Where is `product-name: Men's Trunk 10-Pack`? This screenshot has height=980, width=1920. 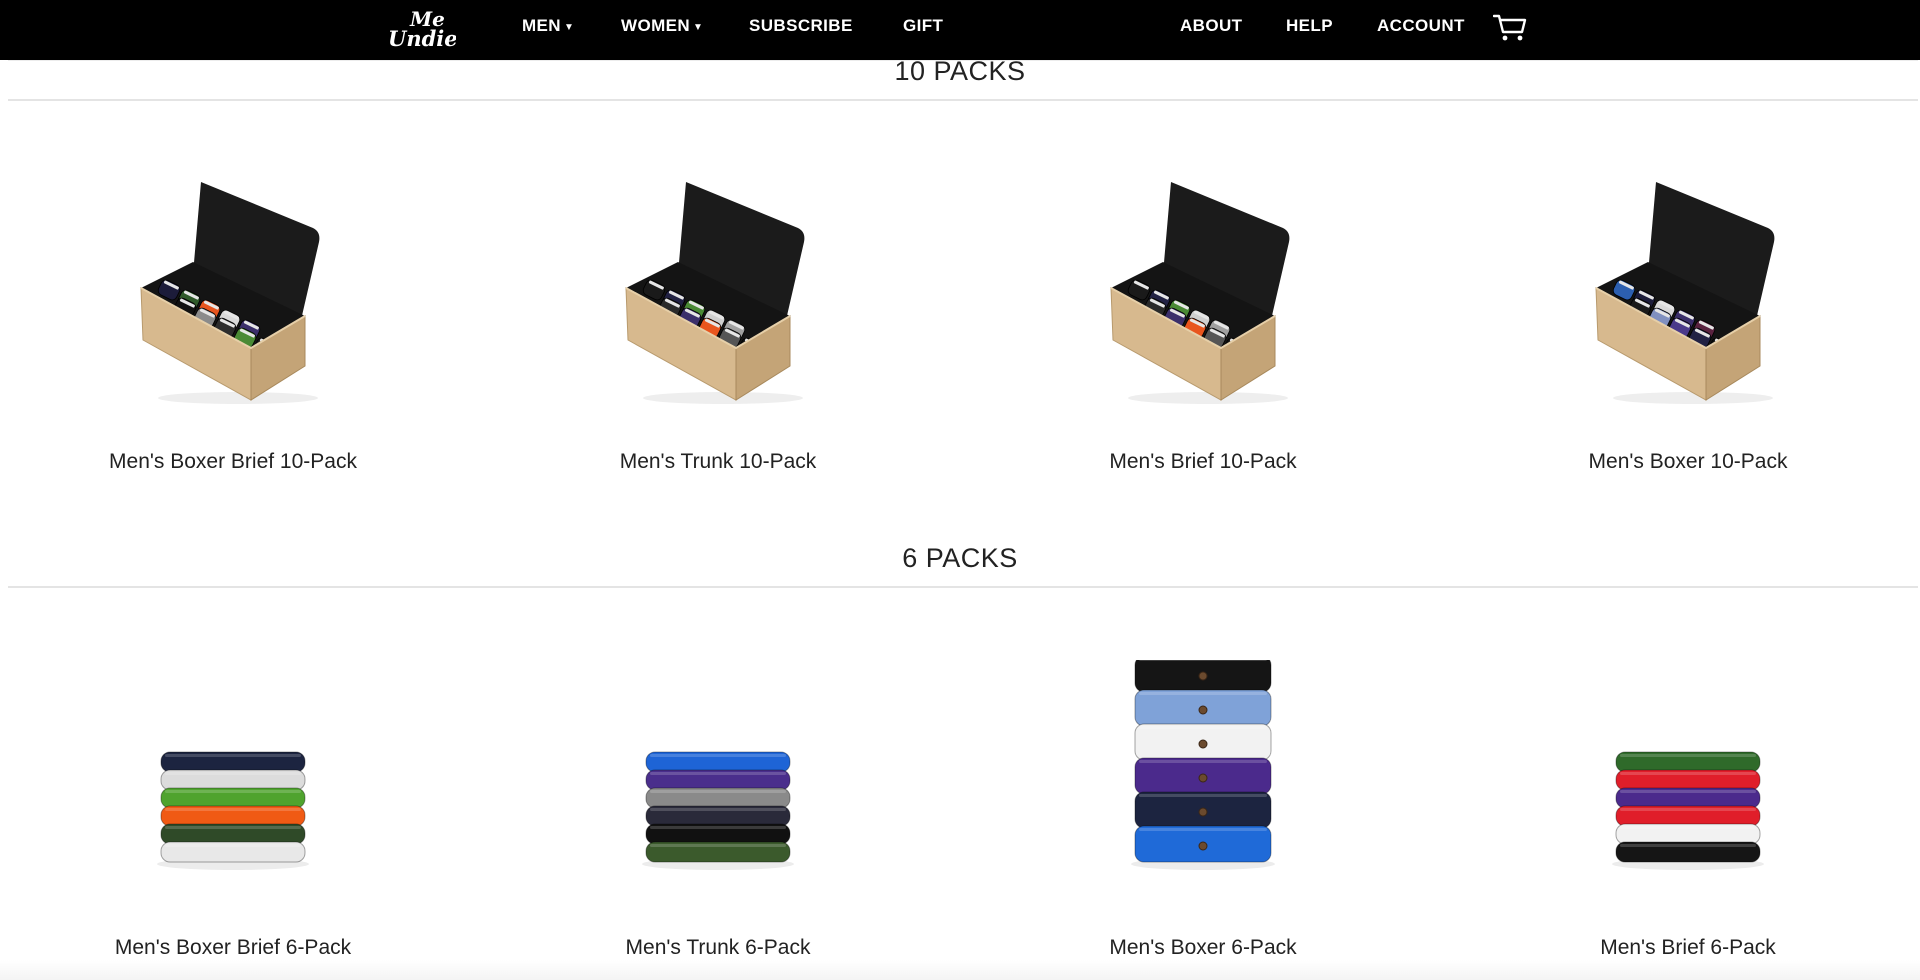 product-name: Men's Trunk 10-Pack is located at coordinates (718, 461).